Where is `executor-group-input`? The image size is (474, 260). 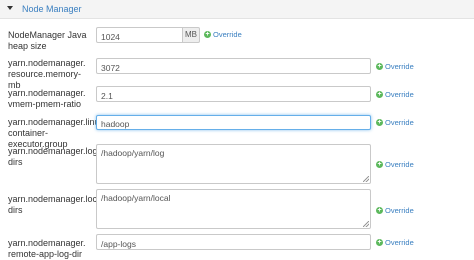
executor-group-input is located at coordinates (233, 122).